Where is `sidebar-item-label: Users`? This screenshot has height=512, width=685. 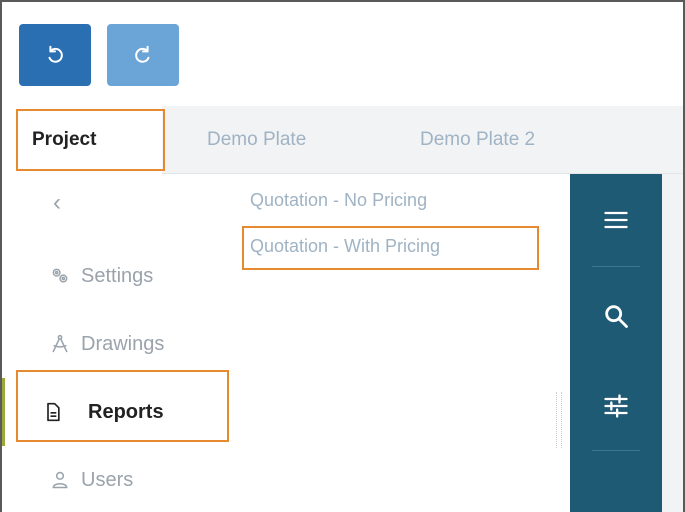 sidebar-item-label: Users is located at coordinates (107, 479).